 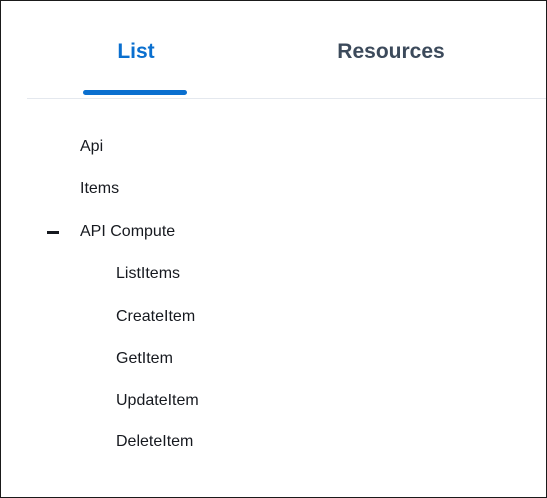 I want to click on collapse-minus-icon, so click(x=53, y=232).